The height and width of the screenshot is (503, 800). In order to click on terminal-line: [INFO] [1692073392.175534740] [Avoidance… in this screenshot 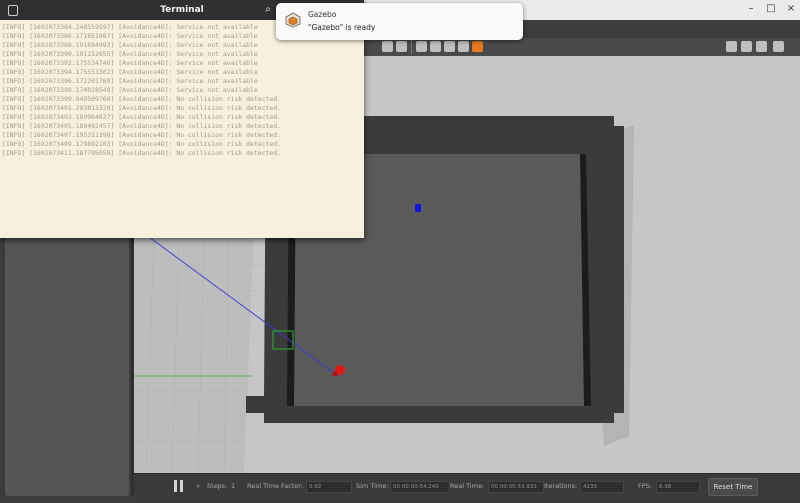, I will do `click(130, 63)`.